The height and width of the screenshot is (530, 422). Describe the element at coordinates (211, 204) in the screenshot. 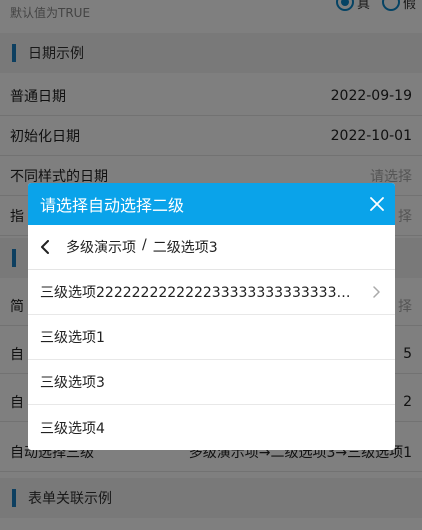

I see `dialog-header: 请选择自动选择二级` at that location.